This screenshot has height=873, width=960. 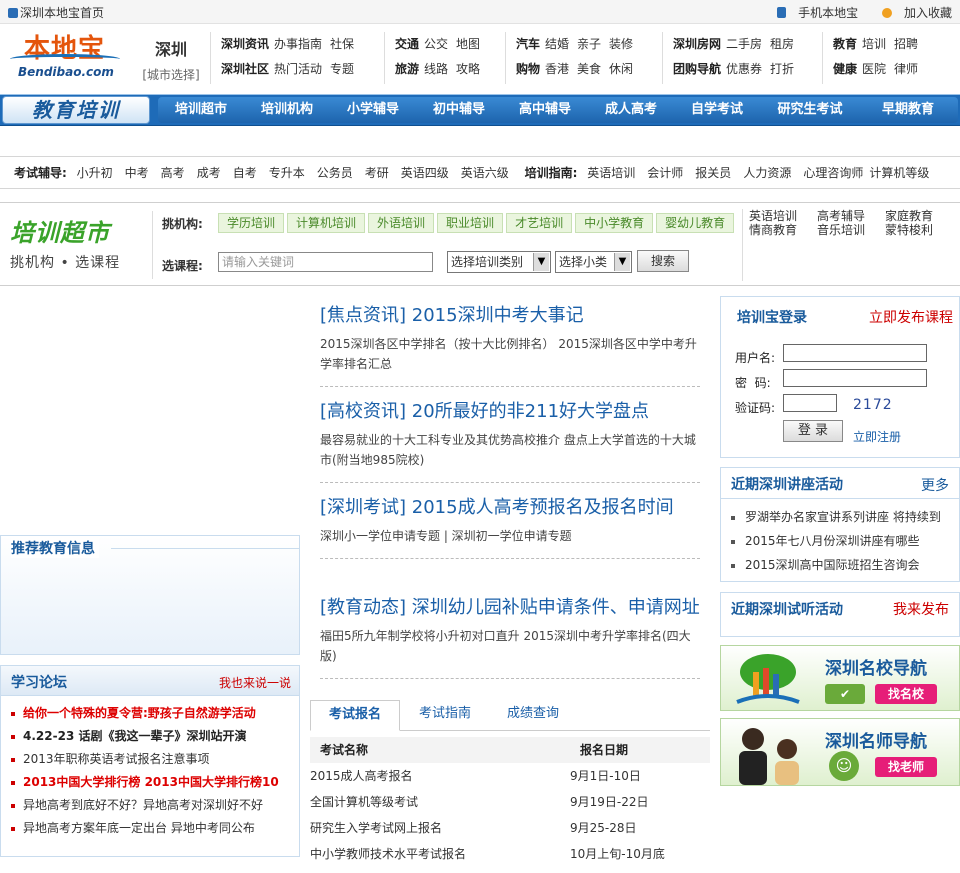 What do you see at coordinates (744, 69) in the screenshot?
I see `nav-link: 优惠券` at bounding box center [744, 69].